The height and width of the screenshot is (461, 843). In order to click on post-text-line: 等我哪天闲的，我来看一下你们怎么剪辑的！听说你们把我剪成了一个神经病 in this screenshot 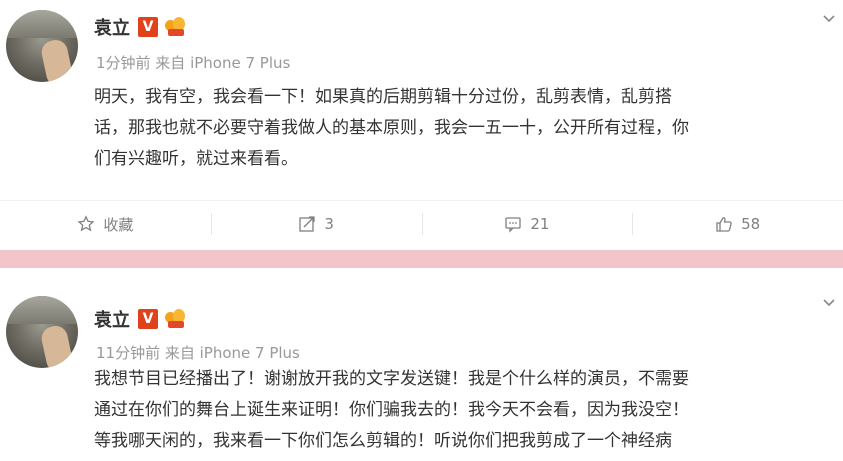, I will do `click(383, 441)`.